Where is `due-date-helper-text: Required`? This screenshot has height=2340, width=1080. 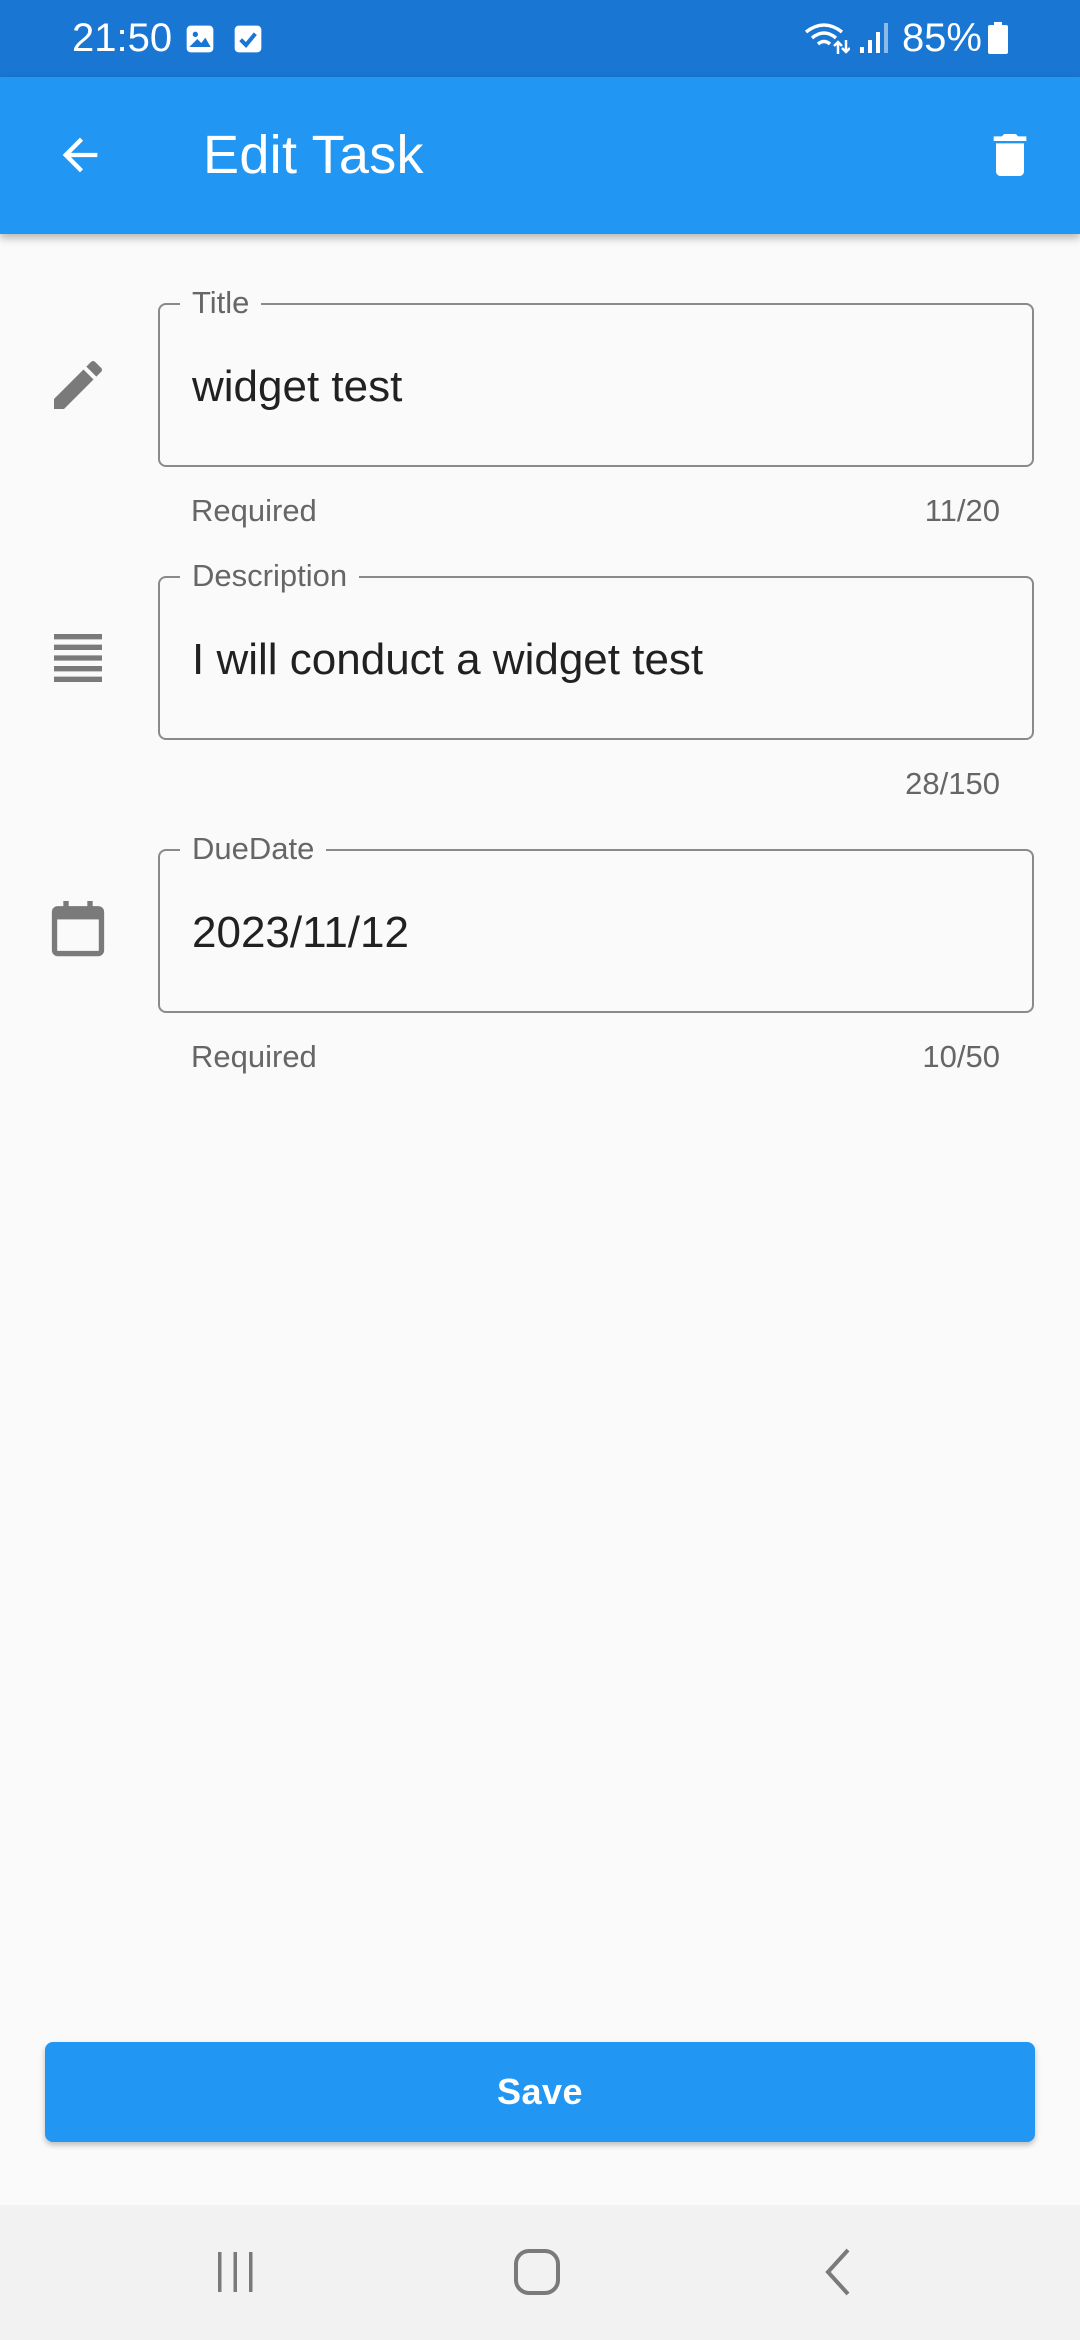
due-date-helper-text: Required is located at coordinates (254, 1056).